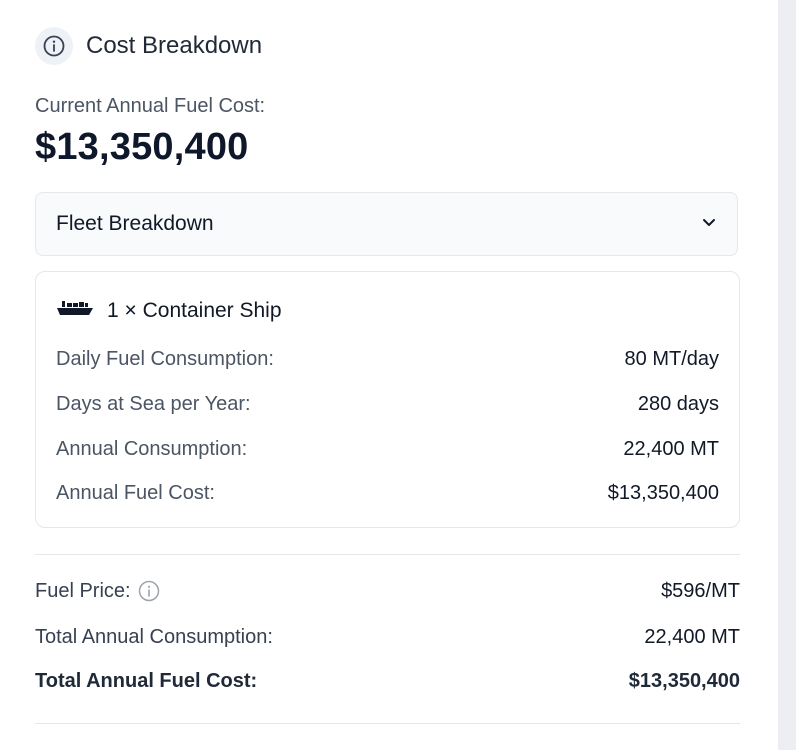  I want to click on ship-row-daily-consumption: Daily Fuel Consumption: 80 MT/day, so click(387, 359).